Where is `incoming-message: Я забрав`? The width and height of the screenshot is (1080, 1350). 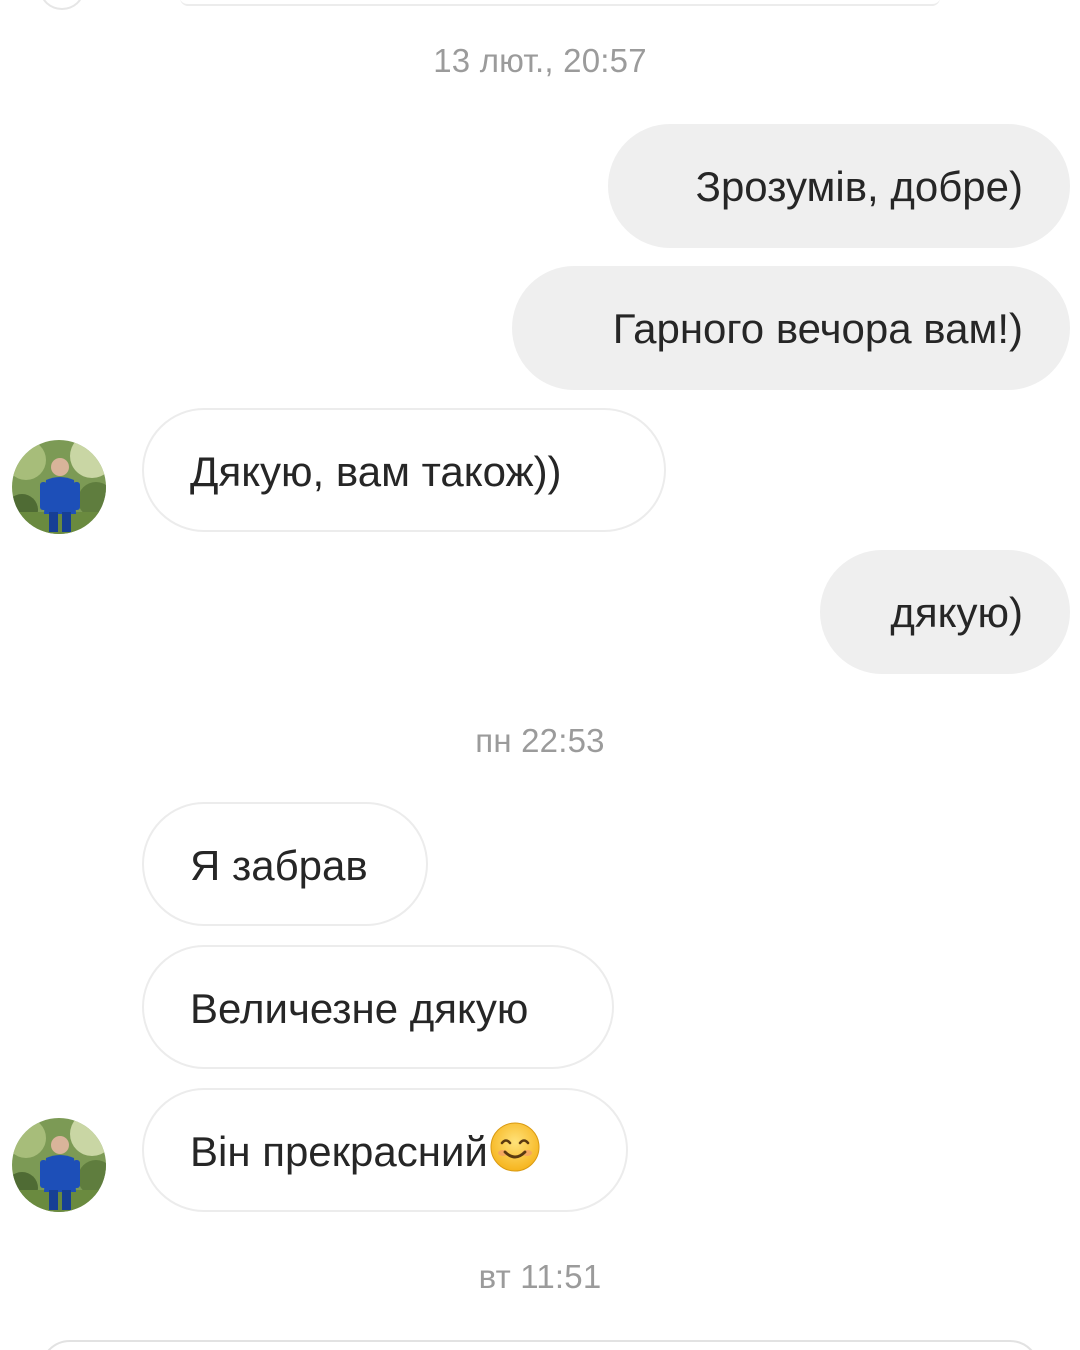 incoming-message: Я забрав is located at coordinates (285, 864).